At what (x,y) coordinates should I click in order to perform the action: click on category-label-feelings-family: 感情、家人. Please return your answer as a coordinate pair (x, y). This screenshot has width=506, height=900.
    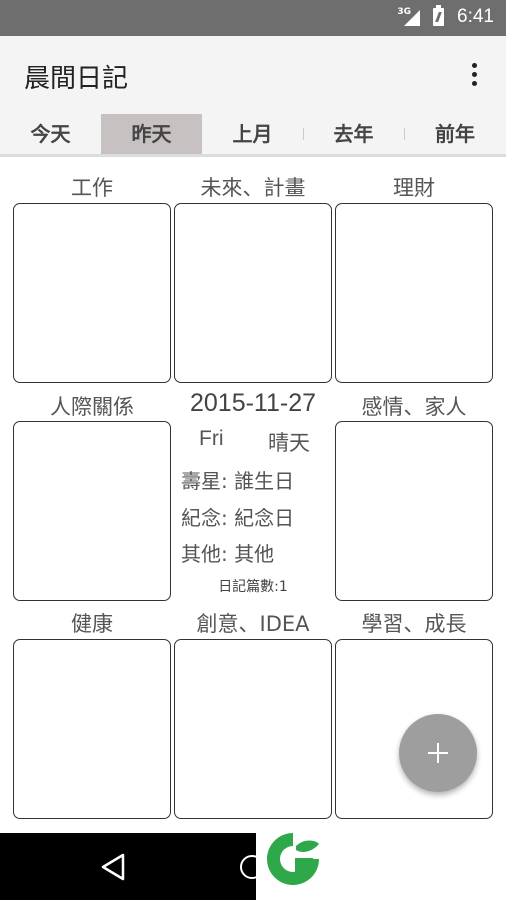
    Looking at the image, I should click on (414, 407).